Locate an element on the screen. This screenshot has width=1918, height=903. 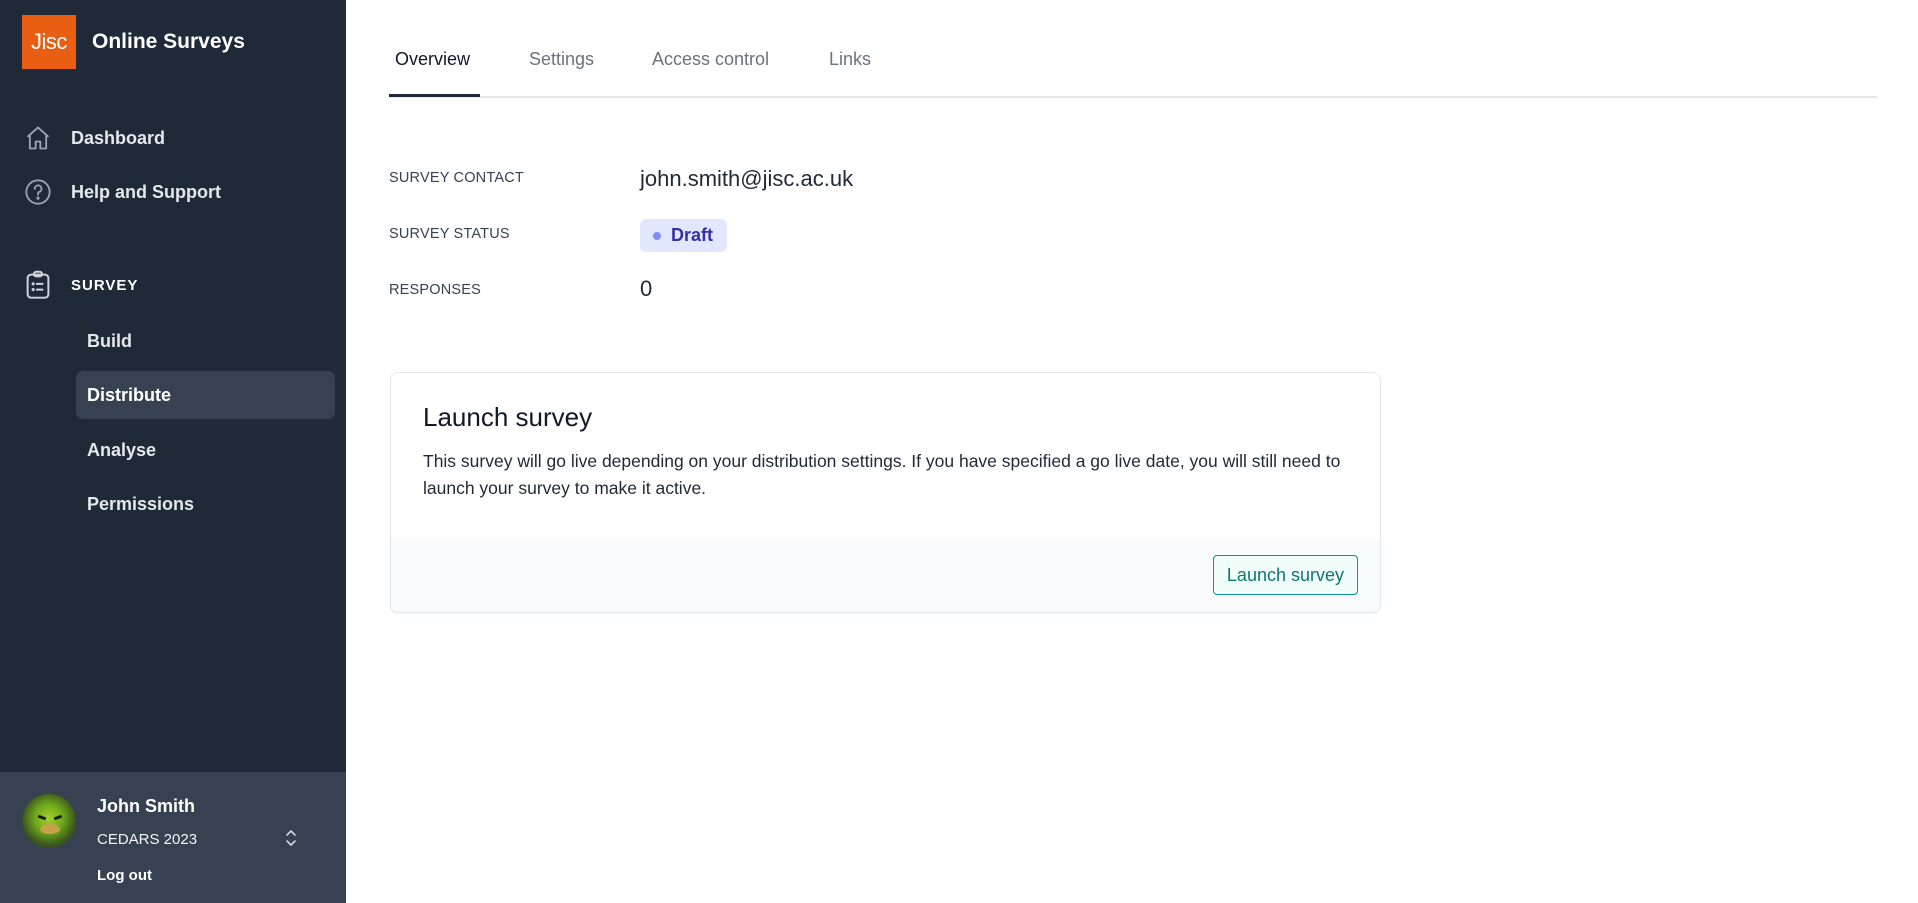
avatar is located at coordinates (49, 821).